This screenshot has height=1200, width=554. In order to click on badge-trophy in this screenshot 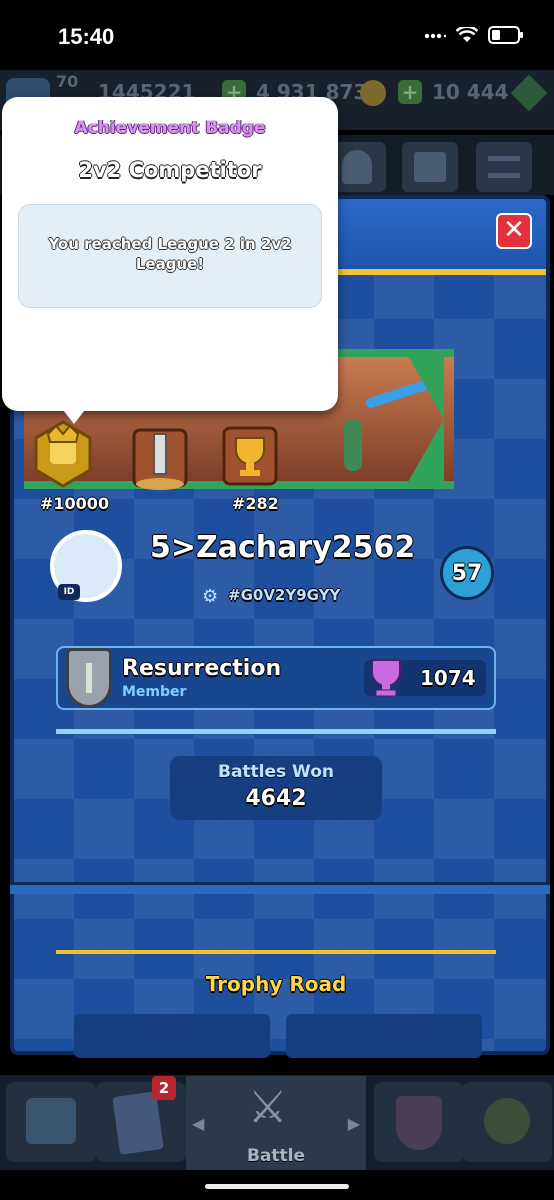, I will do `click(255, 459)`.